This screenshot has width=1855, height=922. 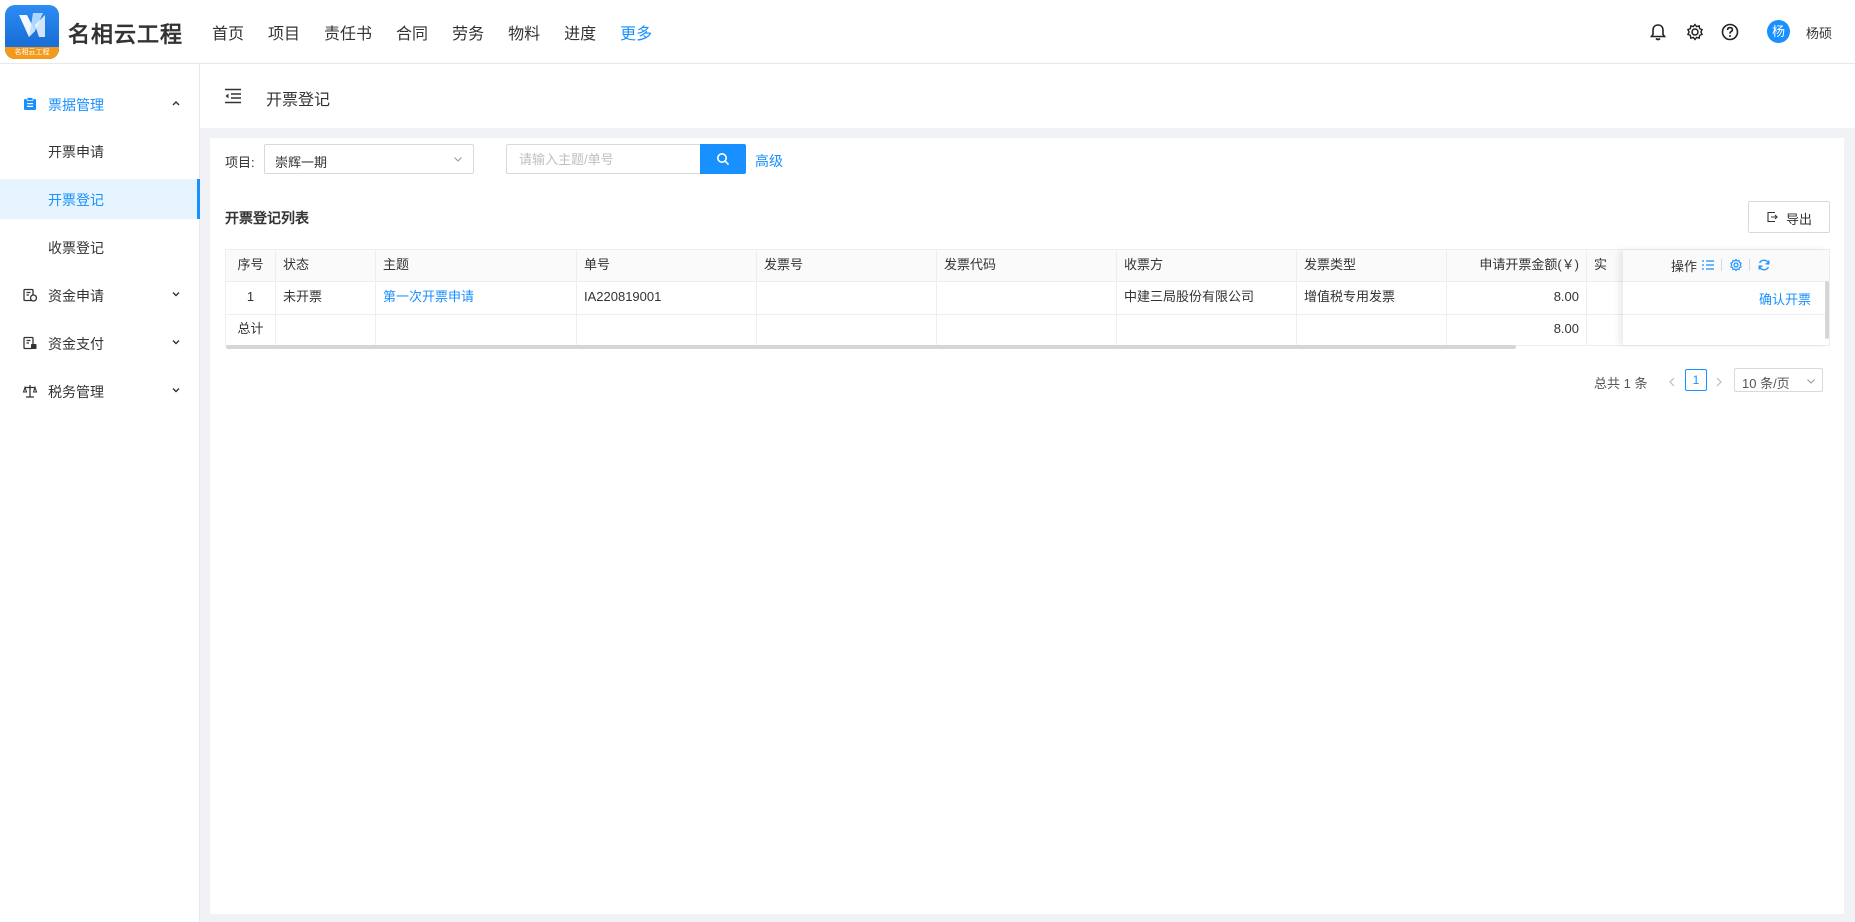 What do you see at coordinates (1736, 265) in the screenshot?
I see `settings-icon` at bounding box center [1736, 265].